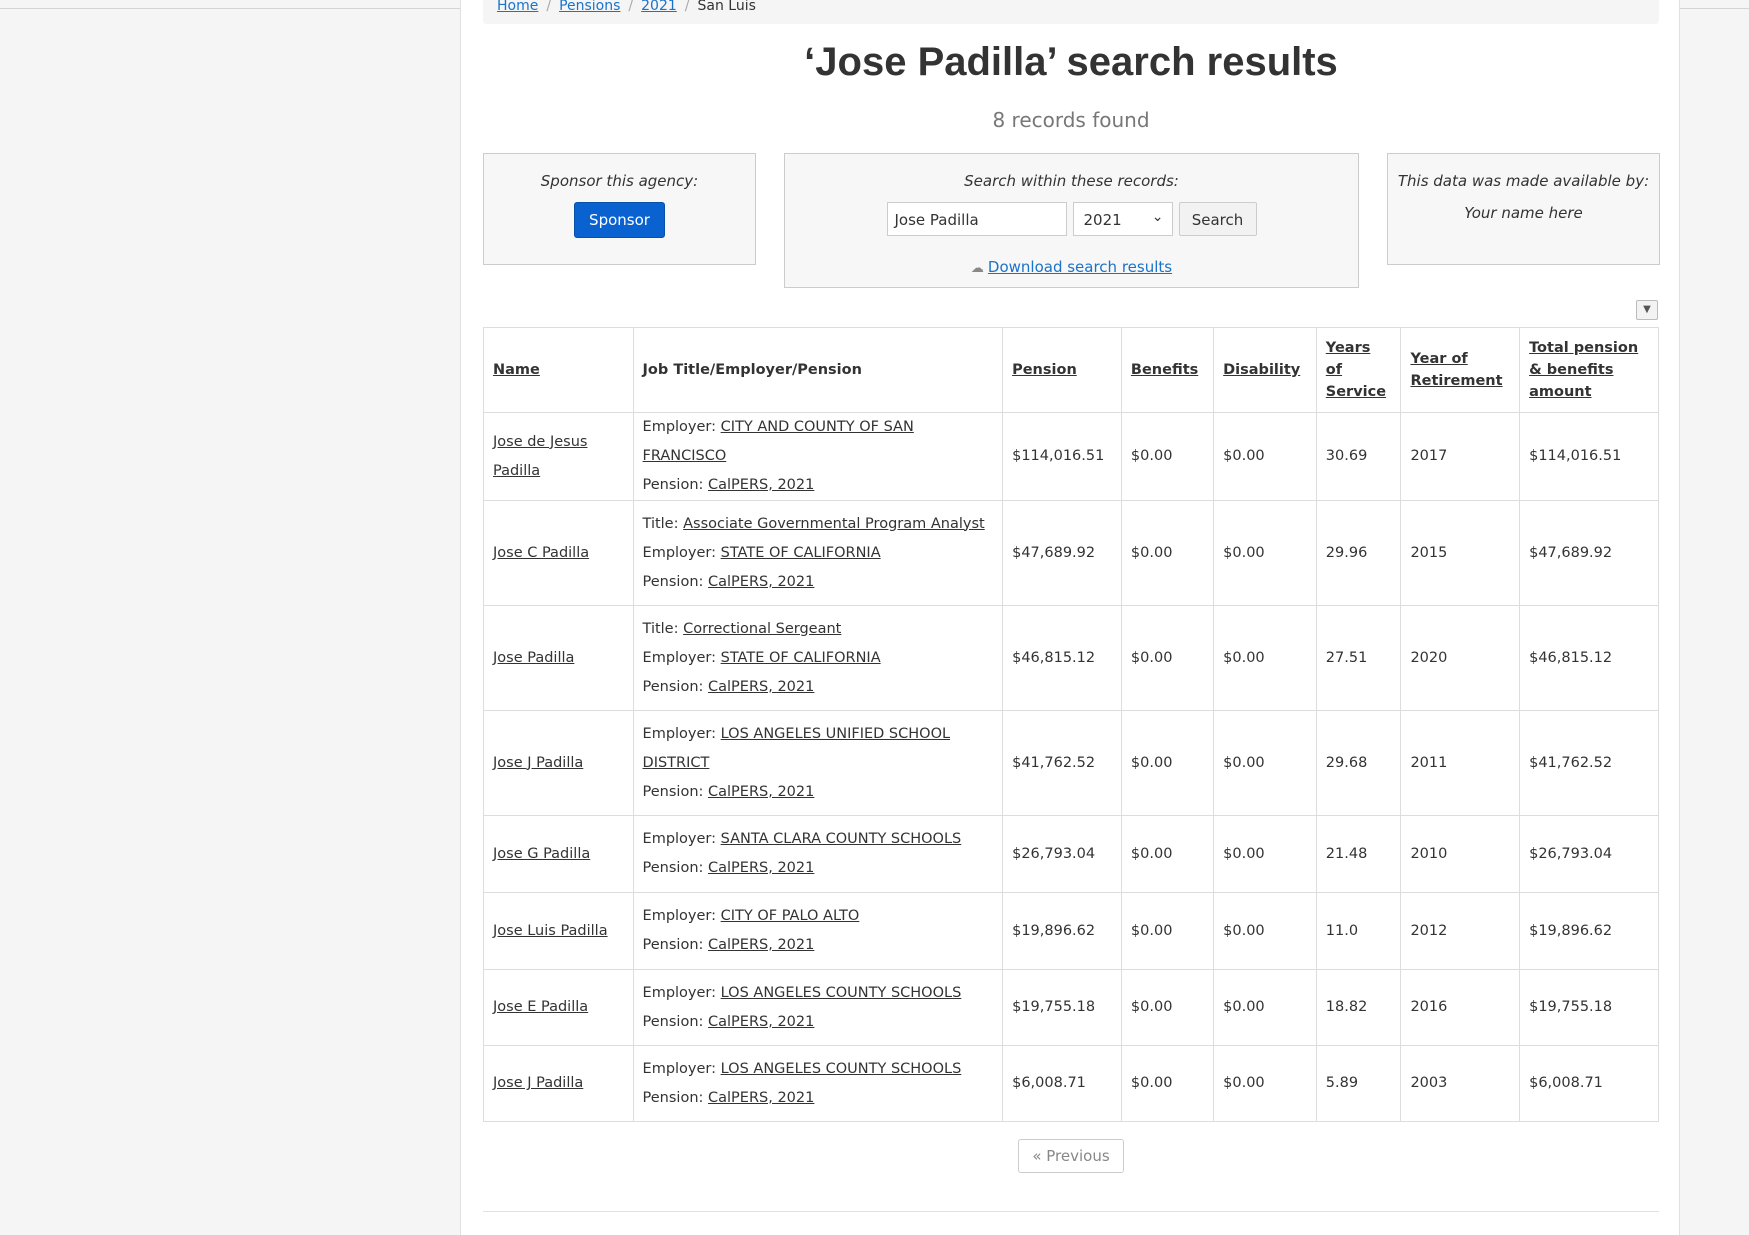  What do you see at coordinates (1358, 370) in the screenshot?
I see `header-years-of-service: Years of Service` at bounding box center [1358, 370].